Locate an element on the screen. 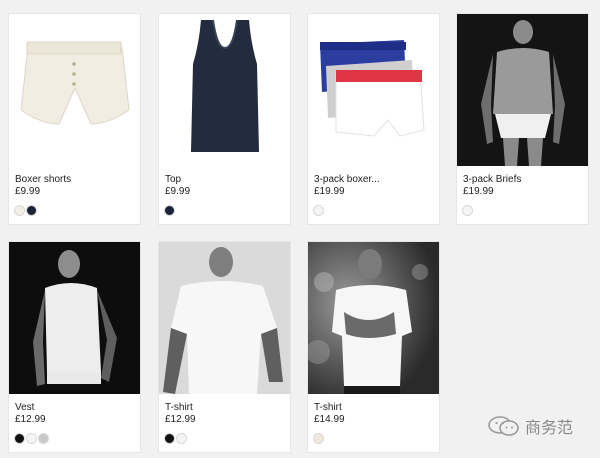 The height and width of the screenshot is (458, 600). product-price: £14.99 is located at coordinates (329, 419).